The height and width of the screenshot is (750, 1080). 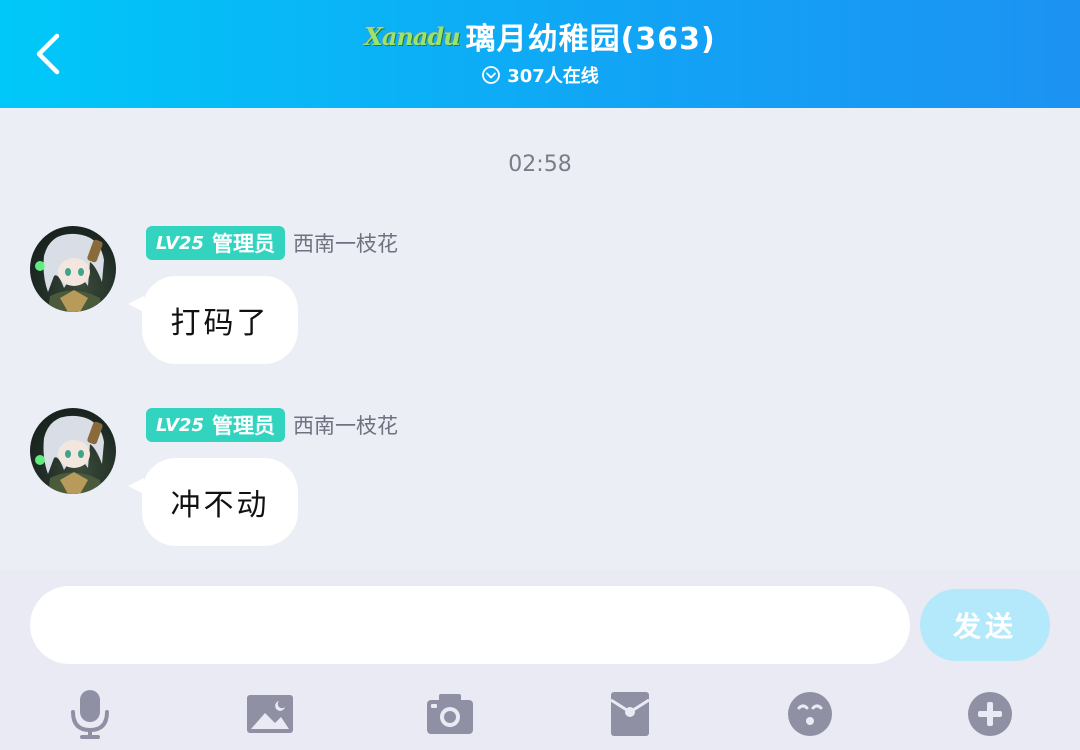 I want to click on emoji-button, so click(x=810, y=714).